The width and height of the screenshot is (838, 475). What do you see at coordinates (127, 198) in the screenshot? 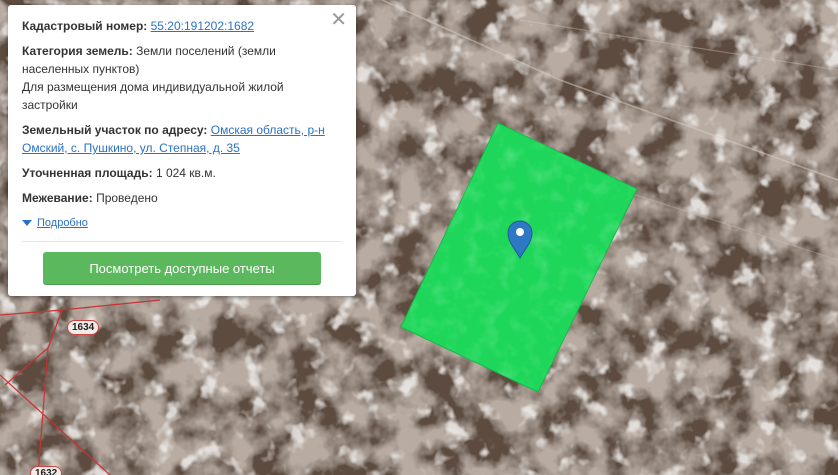
I see `survey-value: Проведено` at bounding box center [127, 198].